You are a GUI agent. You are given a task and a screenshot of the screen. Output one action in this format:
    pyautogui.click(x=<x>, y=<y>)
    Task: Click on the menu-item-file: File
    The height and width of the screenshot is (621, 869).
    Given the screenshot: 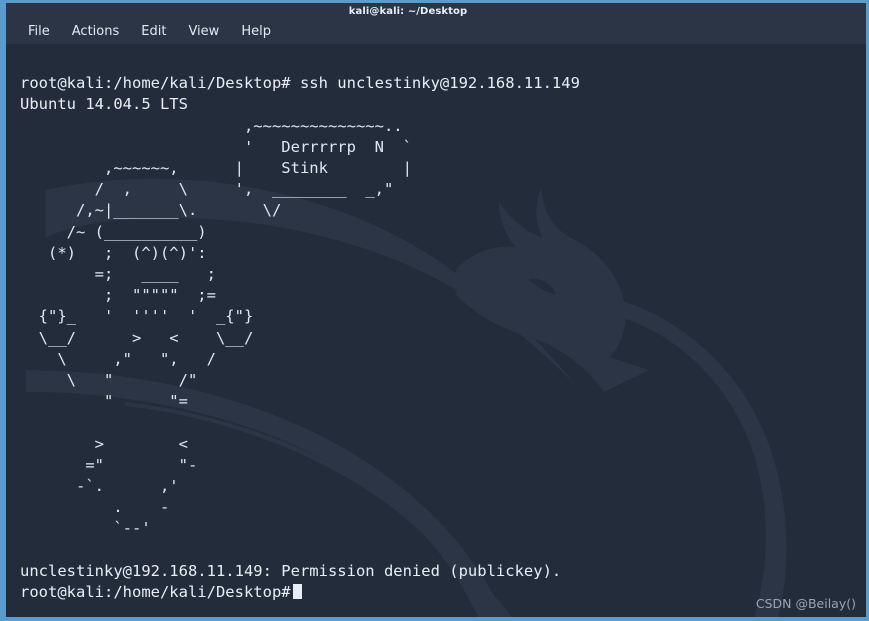 What is the action you would take?
    pyautogui.click(x=39, y=32)
    